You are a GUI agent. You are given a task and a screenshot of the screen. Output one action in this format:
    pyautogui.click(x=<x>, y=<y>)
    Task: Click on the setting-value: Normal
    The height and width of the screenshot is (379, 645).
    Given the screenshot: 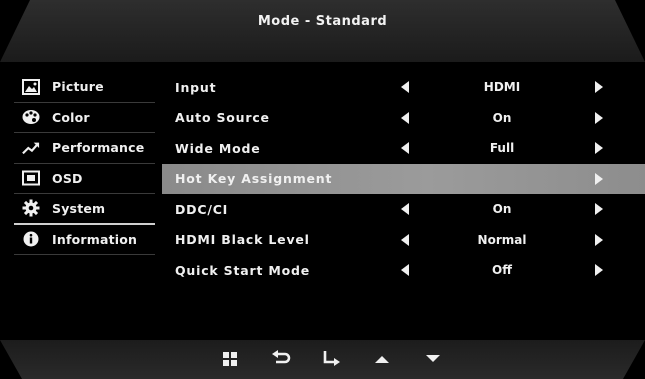 What is the action you would take?
    pyautogui.click(x=502, y=239)
    